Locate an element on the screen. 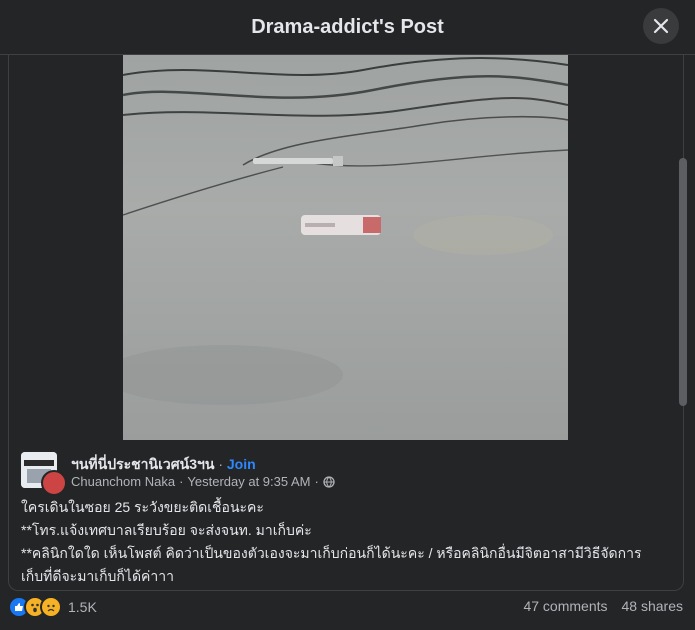 The image size is (695, 630). post-meta: Chuanchom Naka · Yesterday at 9:35 AM · is located at coordinates (203, 481).